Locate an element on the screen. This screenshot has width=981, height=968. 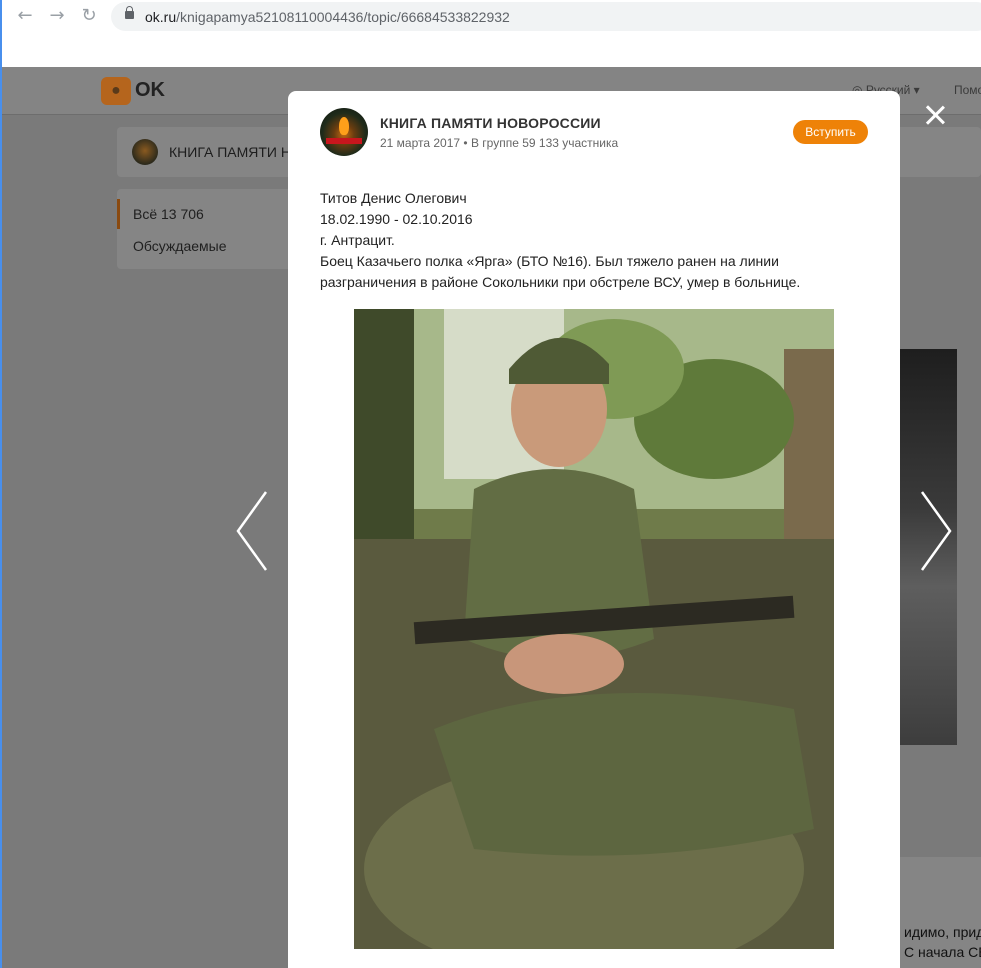
prev-arrow-icon is located at coordinates (253, 531).